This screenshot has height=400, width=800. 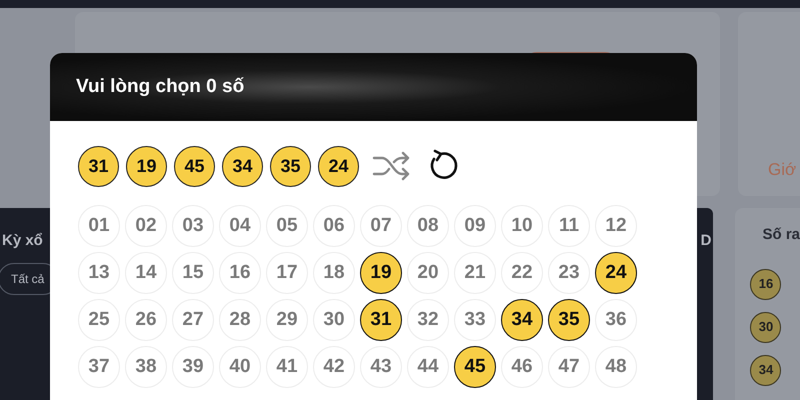 I want to click on shuffle-icon, so click(x=392, y=166).